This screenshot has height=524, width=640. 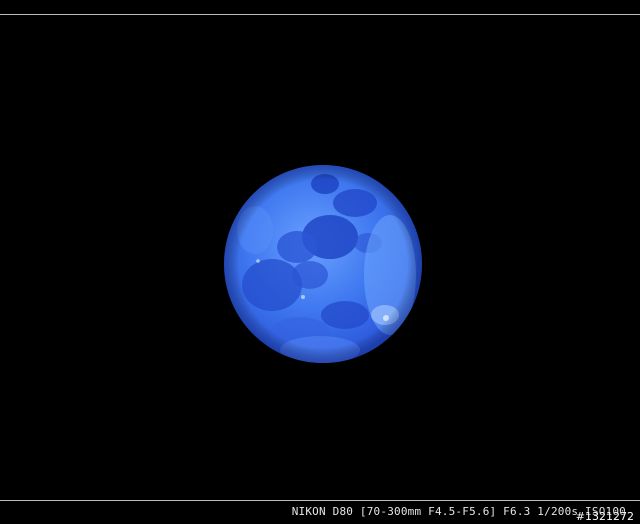 I want to click on photo-id-watermark: #1321272, so click(x=604, y=516).